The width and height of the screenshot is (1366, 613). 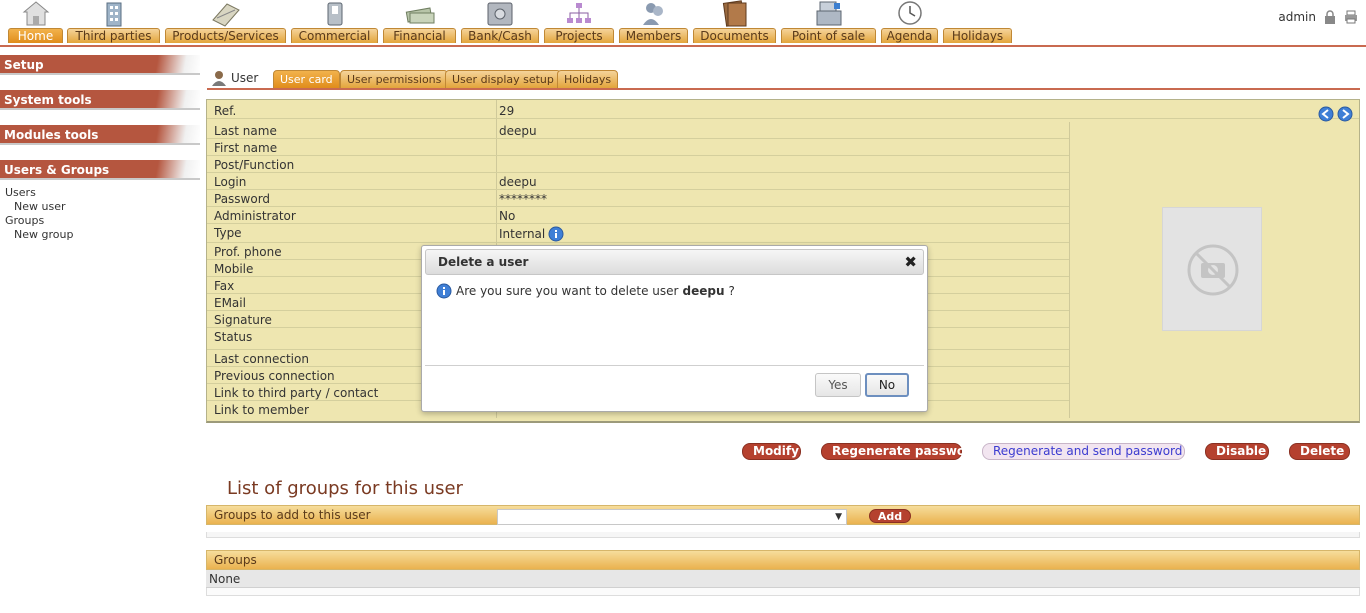 What do you see at coordinates (1351, 17) in the screenshot?
I see `print-icon` at bounding box center [1351, 17].